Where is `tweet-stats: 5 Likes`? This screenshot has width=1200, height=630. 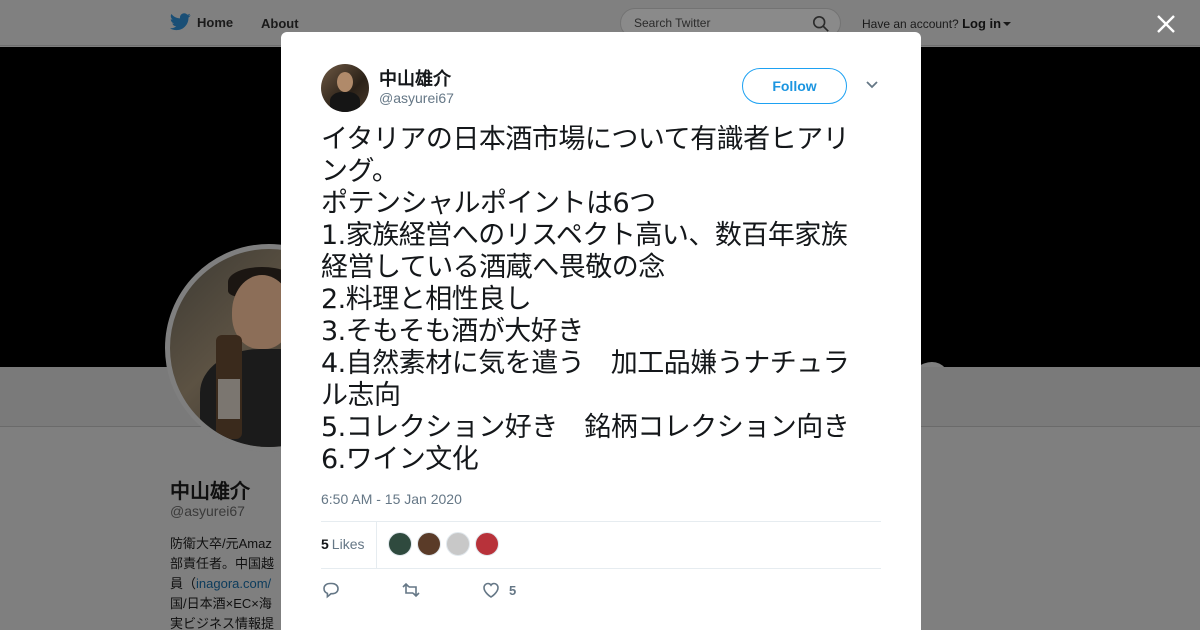
tweet-stats: 5 Likes is located at coordinates (601, 545).